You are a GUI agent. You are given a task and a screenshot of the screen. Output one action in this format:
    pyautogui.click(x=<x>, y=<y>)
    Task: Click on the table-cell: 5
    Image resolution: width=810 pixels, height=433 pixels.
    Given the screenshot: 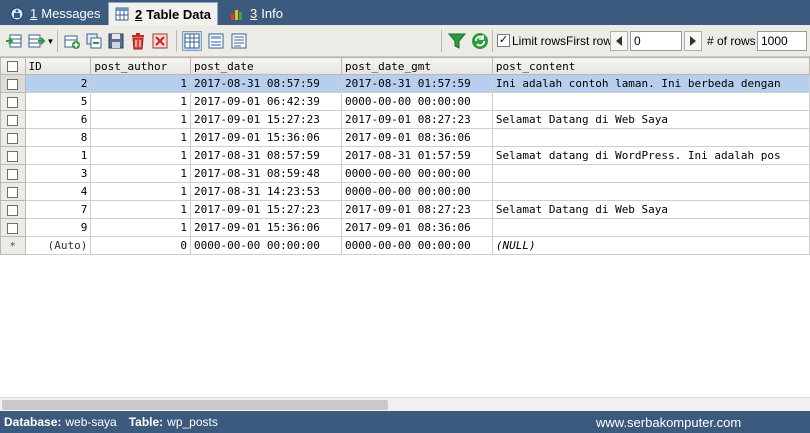 What is the action you would take?
    pyautogui.click(x=58, y=101)
    